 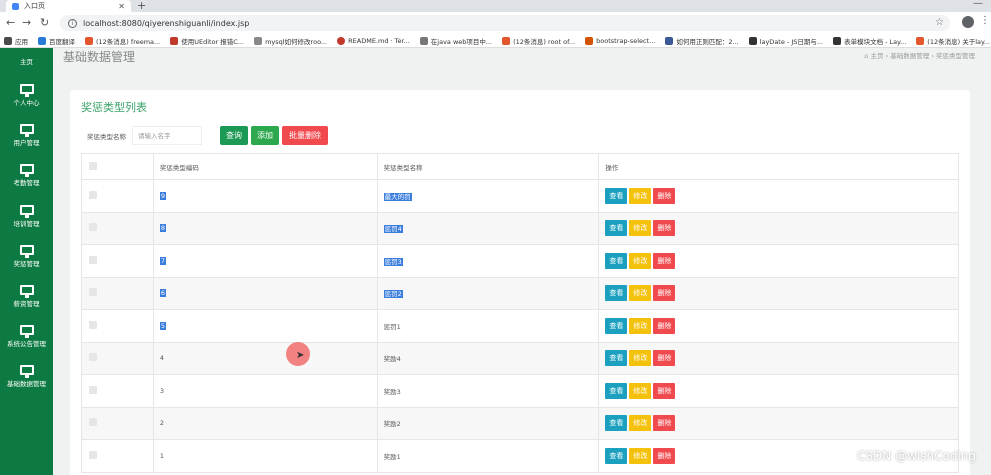 I want to click on profile-avatar-icon, so click(x=968, y=22).